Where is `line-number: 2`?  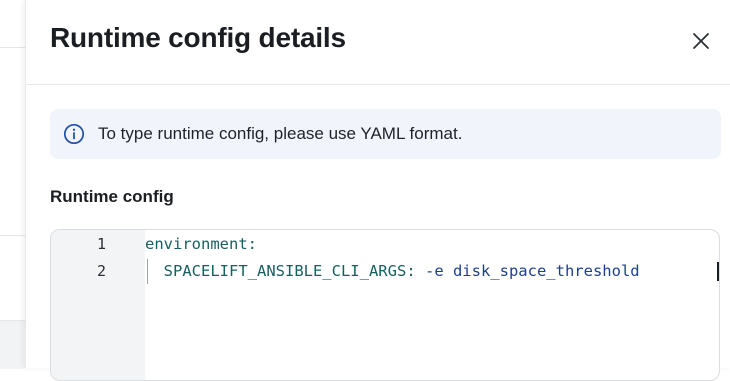
line-number: 2 is located at coordinates (101, 271).